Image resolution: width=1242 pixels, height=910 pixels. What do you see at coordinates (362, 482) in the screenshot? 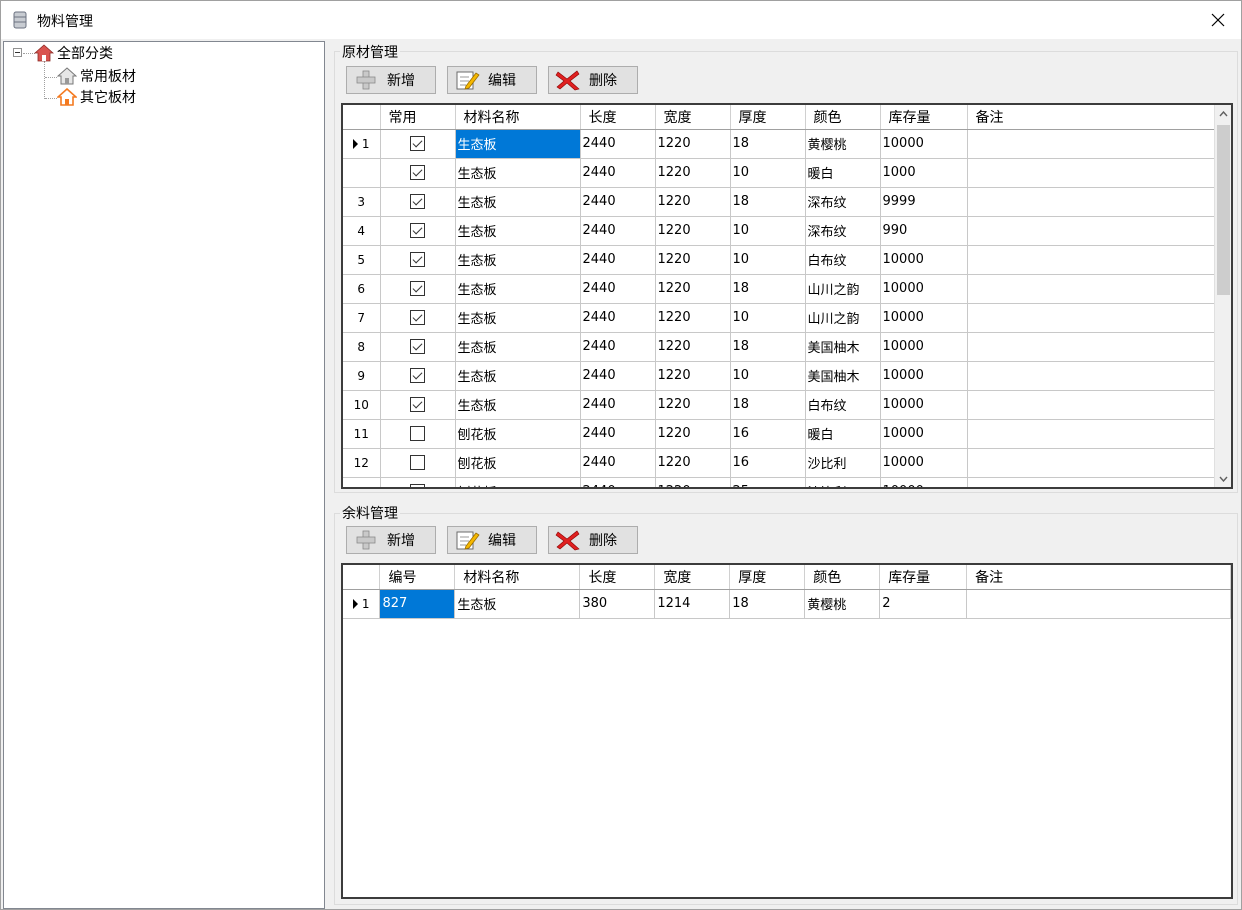
I see `row-header: 13` at bounding box center [362, 482].